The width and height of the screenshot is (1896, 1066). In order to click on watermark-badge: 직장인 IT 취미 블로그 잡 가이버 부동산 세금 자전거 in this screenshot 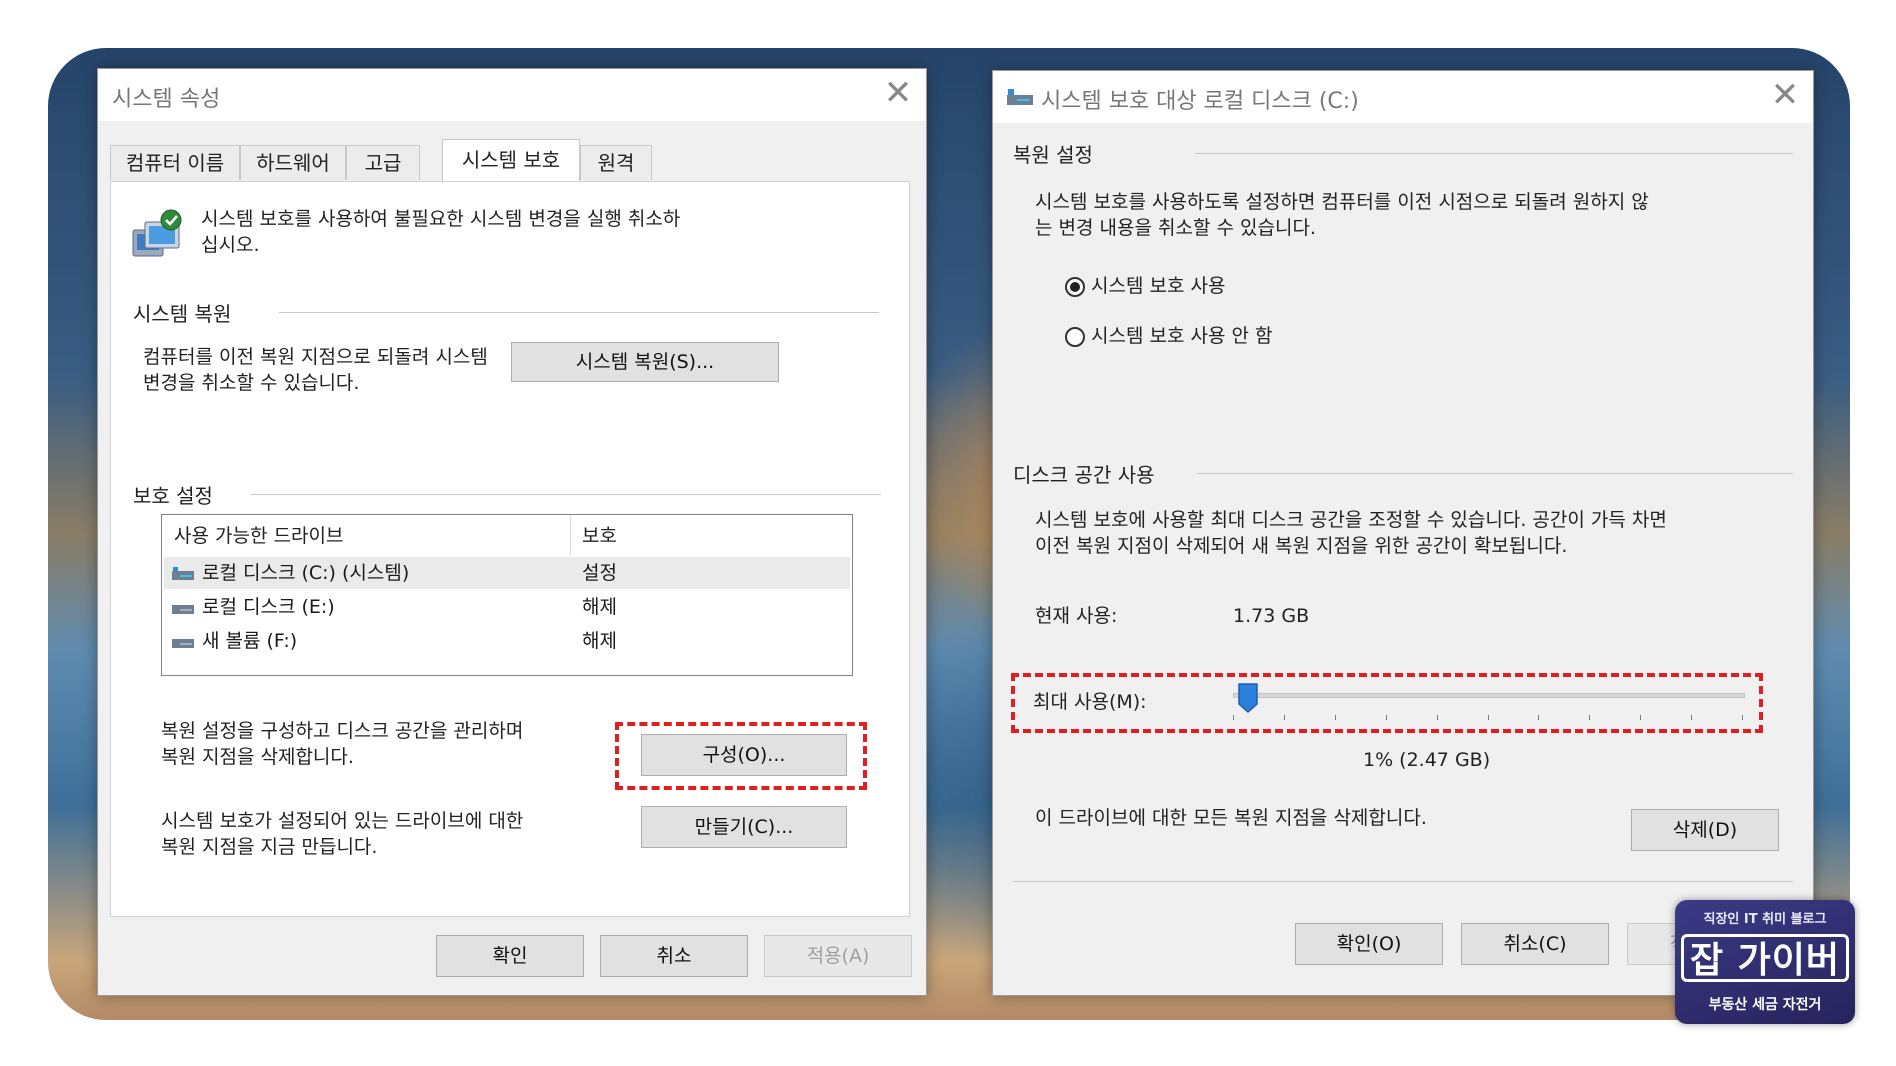, I will do `click(1765, 962)`.